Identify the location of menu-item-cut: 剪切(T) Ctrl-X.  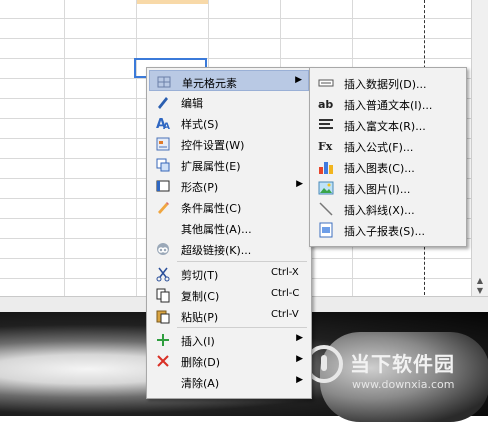
(229, 273).